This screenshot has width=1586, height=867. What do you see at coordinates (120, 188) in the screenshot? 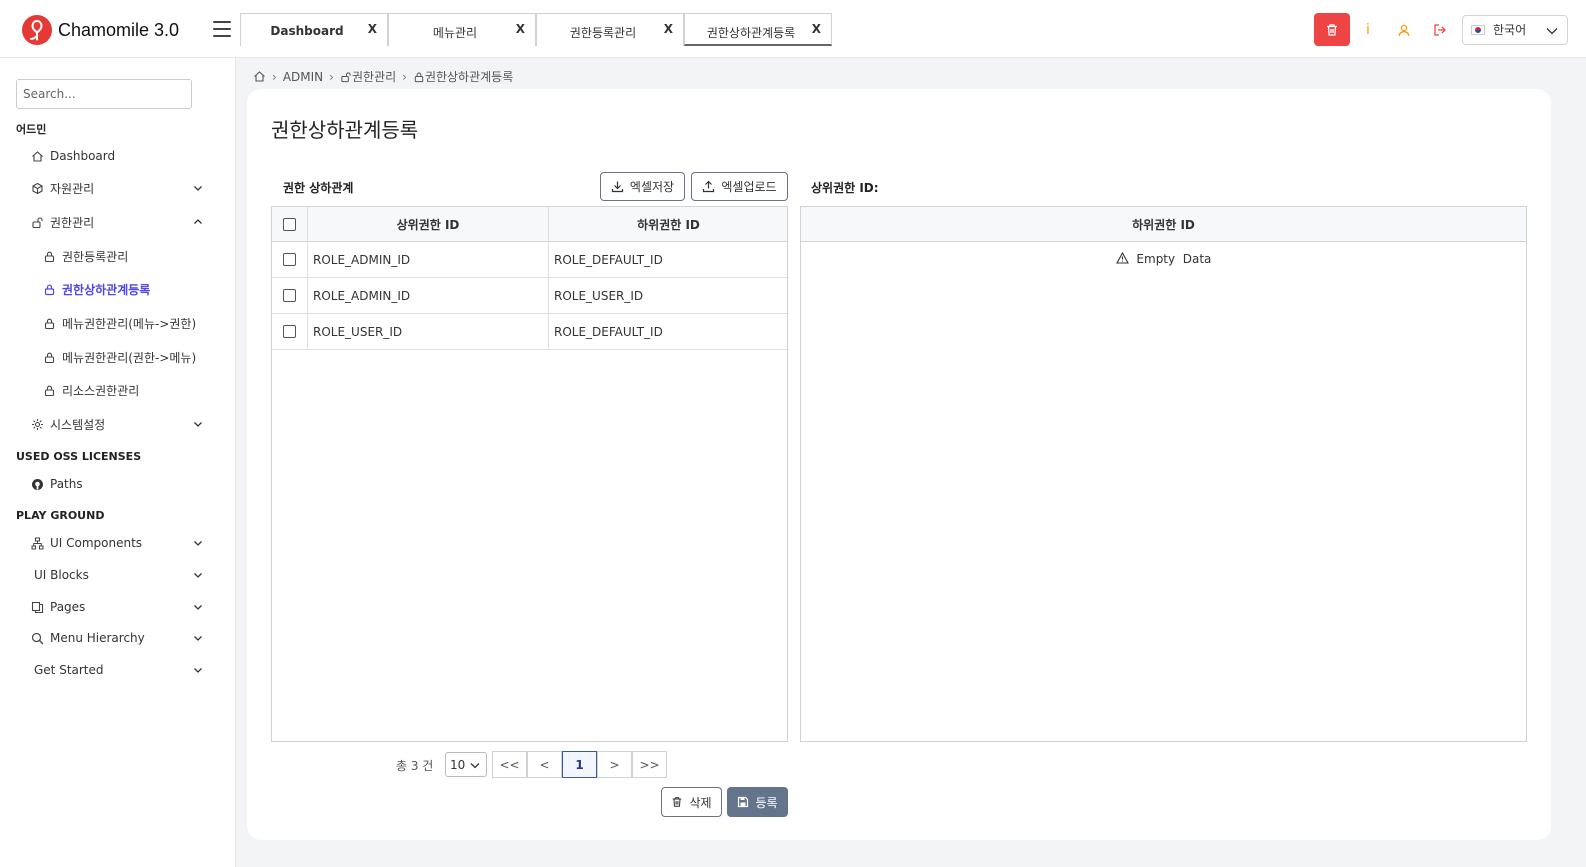
I see `sidebar-item-resource: 자원관리` at bounding box center [120, 188].